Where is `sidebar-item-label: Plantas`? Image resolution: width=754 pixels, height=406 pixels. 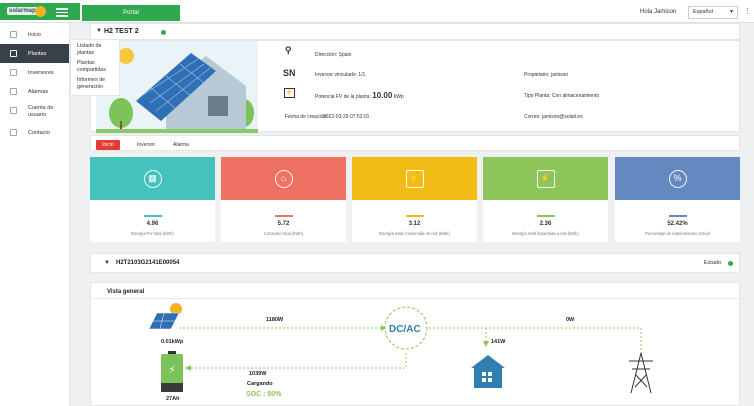 sidebar-item-label: Plantas is located at coordinates (37, 53).